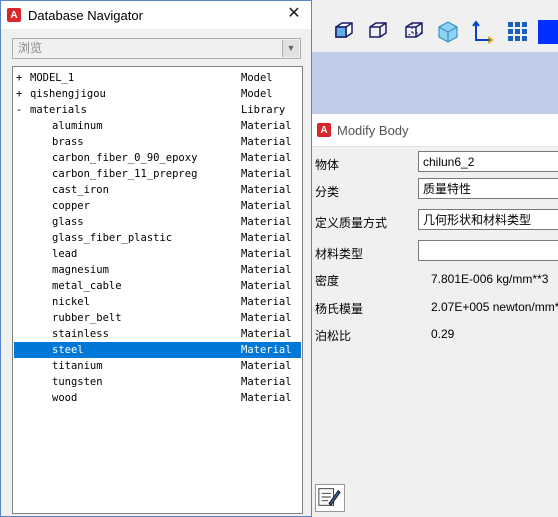 The image size is (558, 517). I want to click on view-cube-hidden-icon, so click(414, 32).